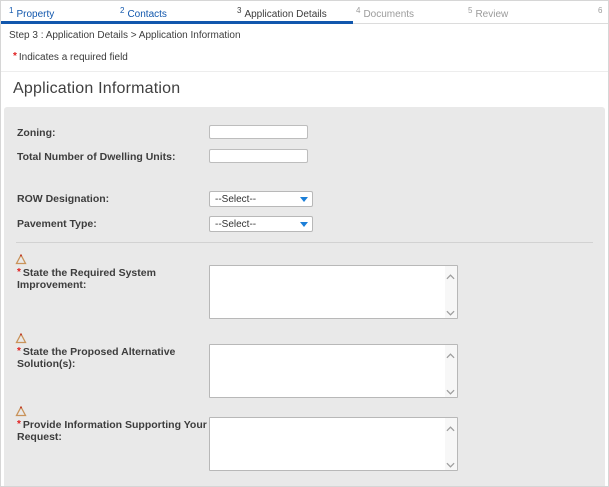  Describe the element at coordinates (333, 371) in the screenshot. I see `proposed-alternative-solutions-textarea` at that location.